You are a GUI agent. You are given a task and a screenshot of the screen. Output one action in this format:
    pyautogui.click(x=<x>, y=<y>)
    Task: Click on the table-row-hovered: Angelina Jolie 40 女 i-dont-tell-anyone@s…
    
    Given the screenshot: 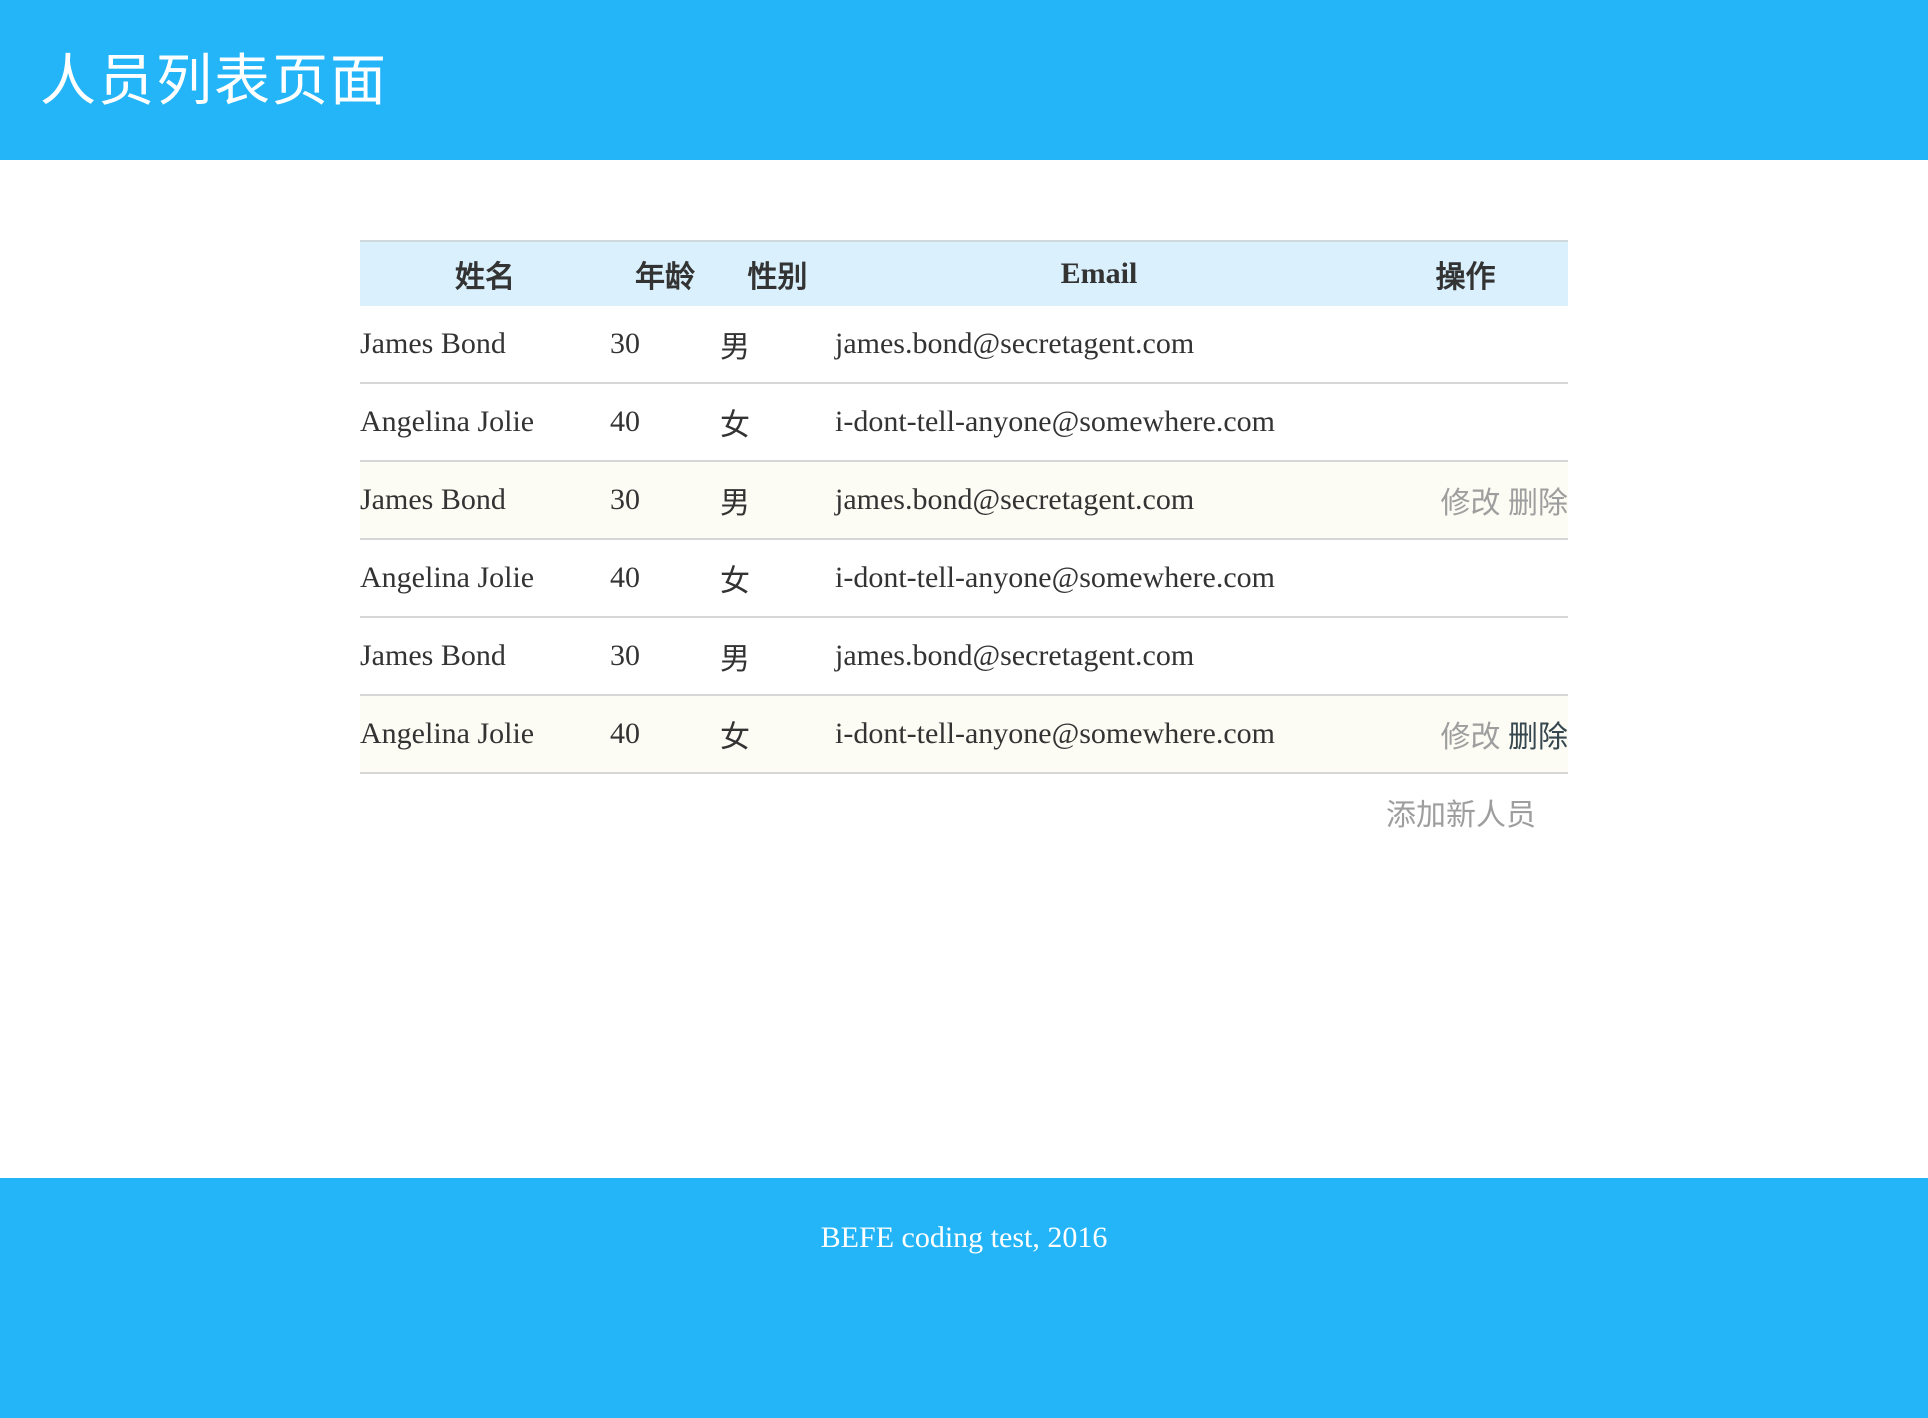 What is the action you would take?
    pyautogui.click(x=964, y=734)
    